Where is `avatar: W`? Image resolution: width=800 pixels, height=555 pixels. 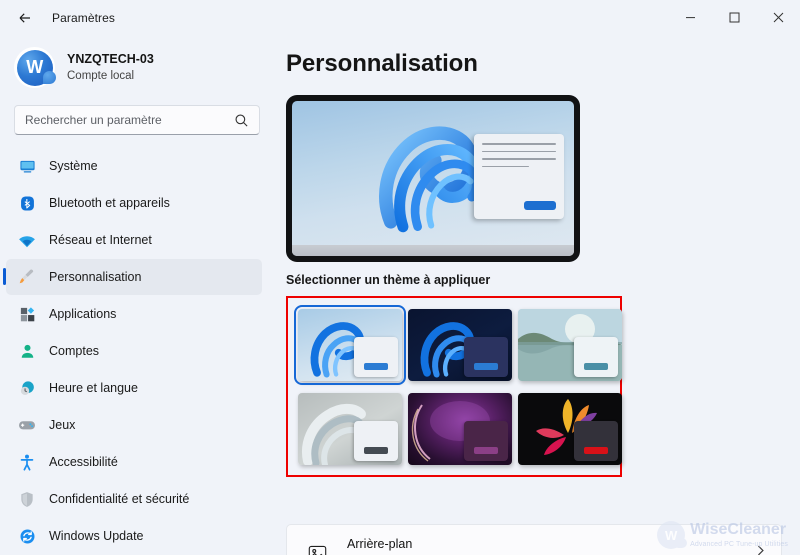
avatar: W is located at coordinates (35, 67).